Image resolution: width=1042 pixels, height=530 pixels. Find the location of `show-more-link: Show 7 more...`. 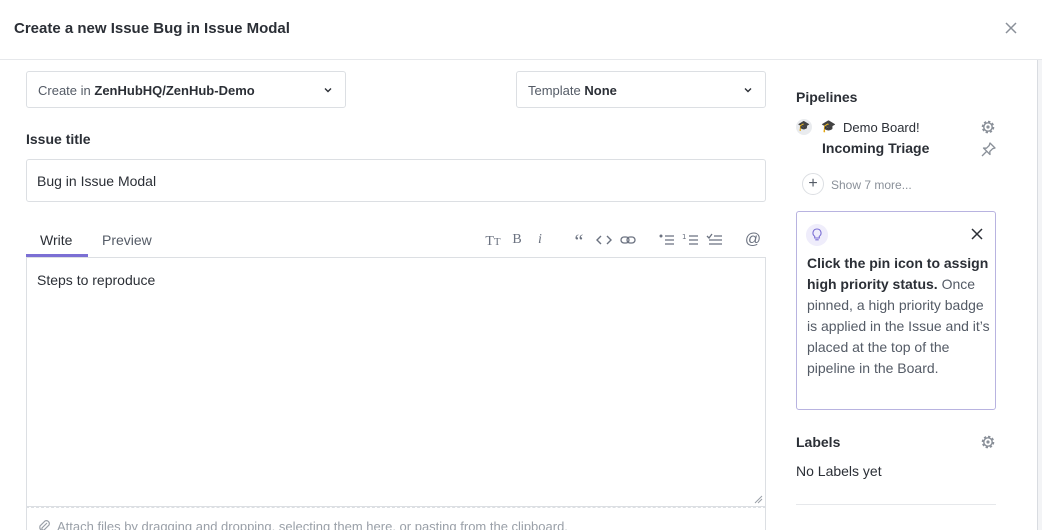

show-more-link: Show 7 more... is located at coordinates (871, 185).